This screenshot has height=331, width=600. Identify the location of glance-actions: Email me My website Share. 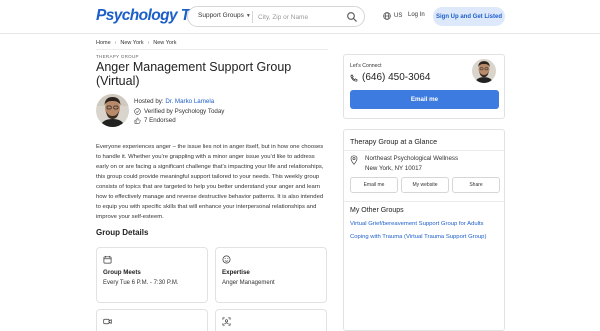
(425, 185).